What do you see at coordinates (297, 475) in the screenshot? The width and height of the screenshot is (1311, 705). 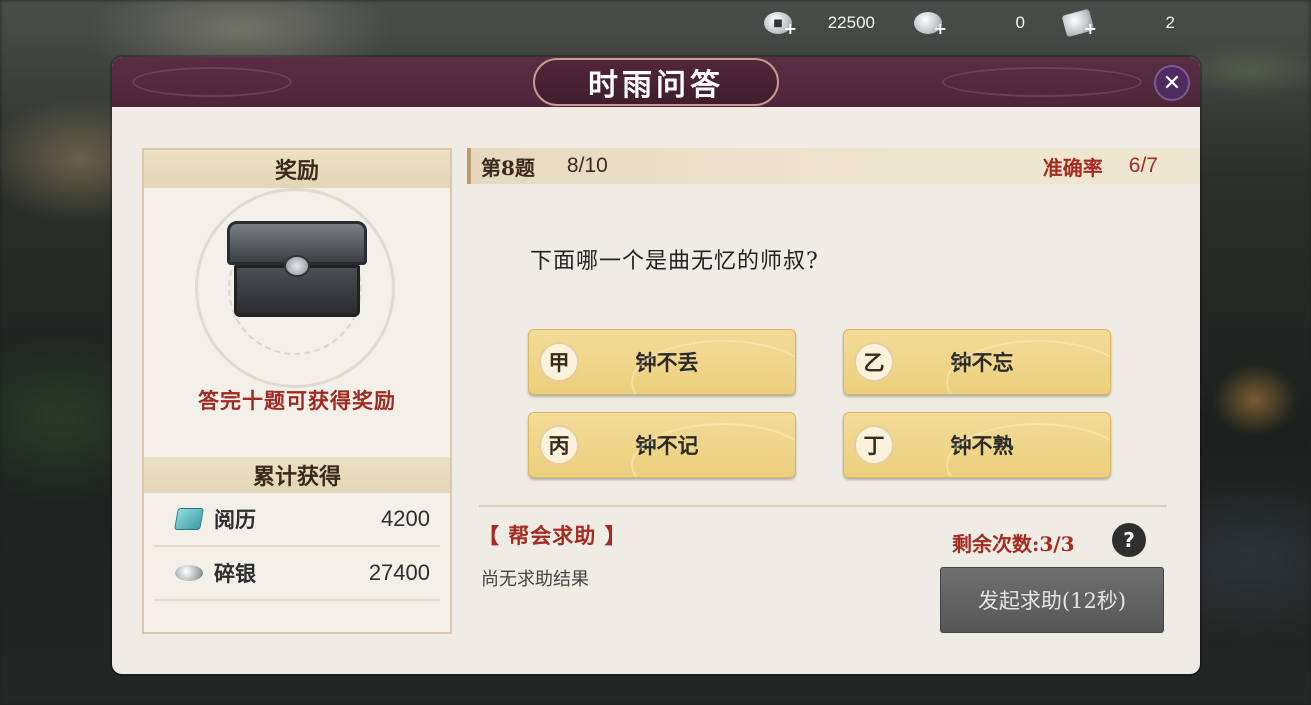 I see `accumulated-header: 累计获得` at bounding box center [297, 475].